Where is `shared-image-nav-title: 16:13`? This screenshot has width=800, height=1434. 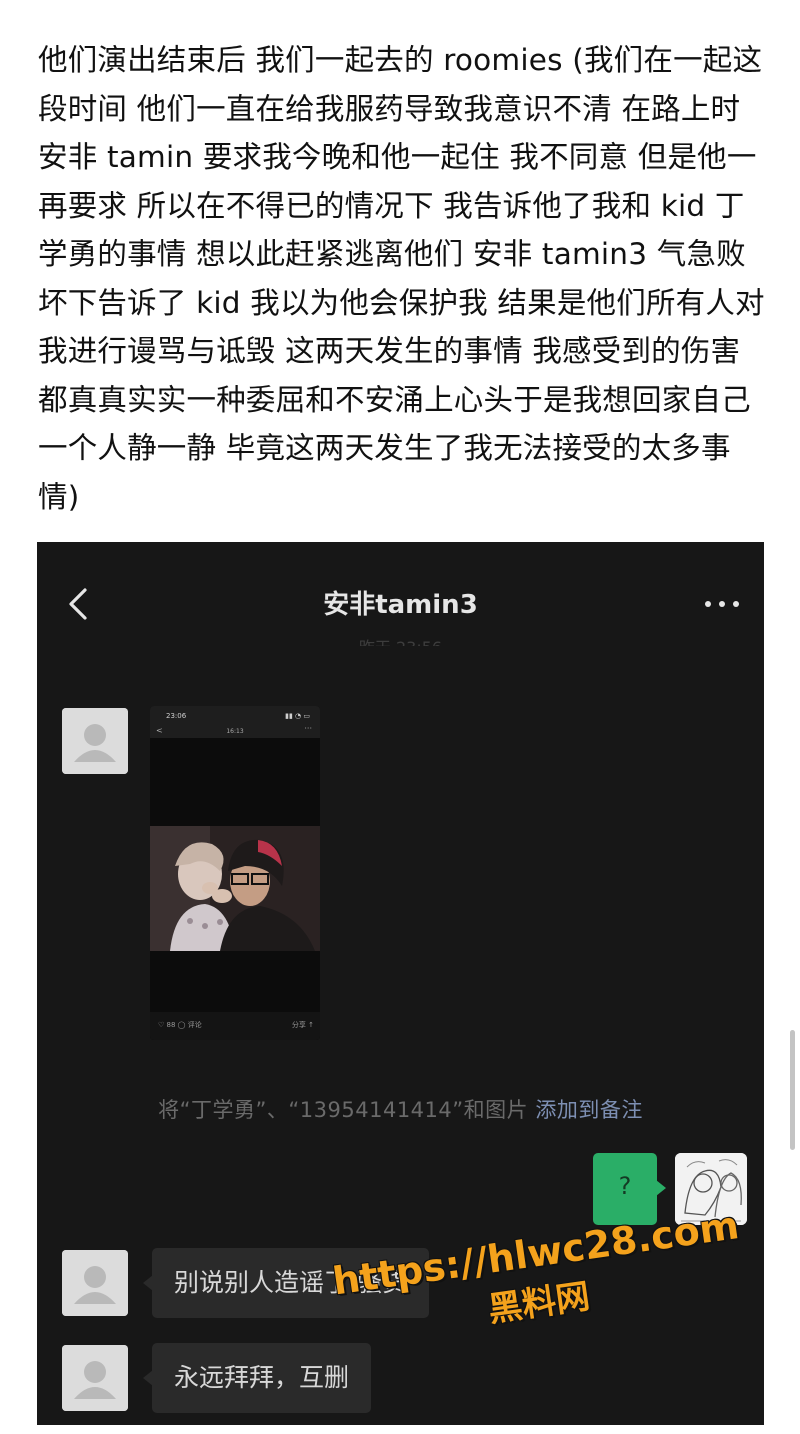
shared-image-nav-title: 16:13 is located at coordinates (235, 731).